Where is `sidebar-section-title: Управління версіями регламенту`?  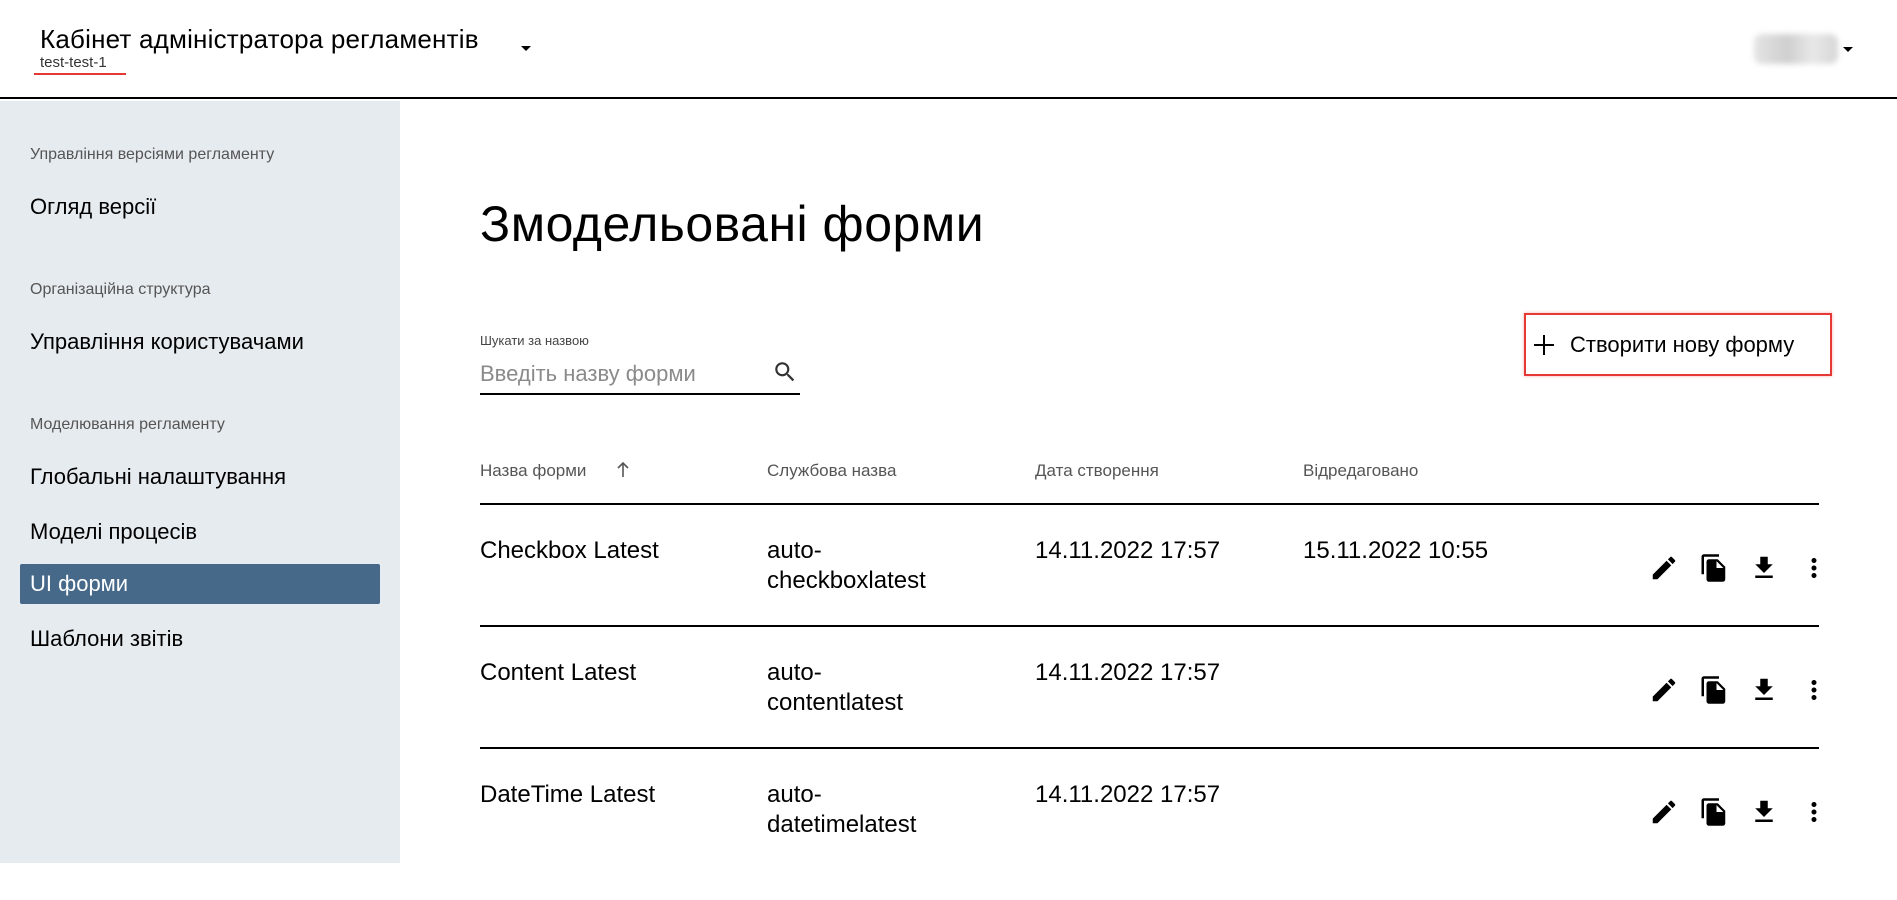 sidebar-section-title: Управління версіями регламенту is located at coordinates (152, 154).